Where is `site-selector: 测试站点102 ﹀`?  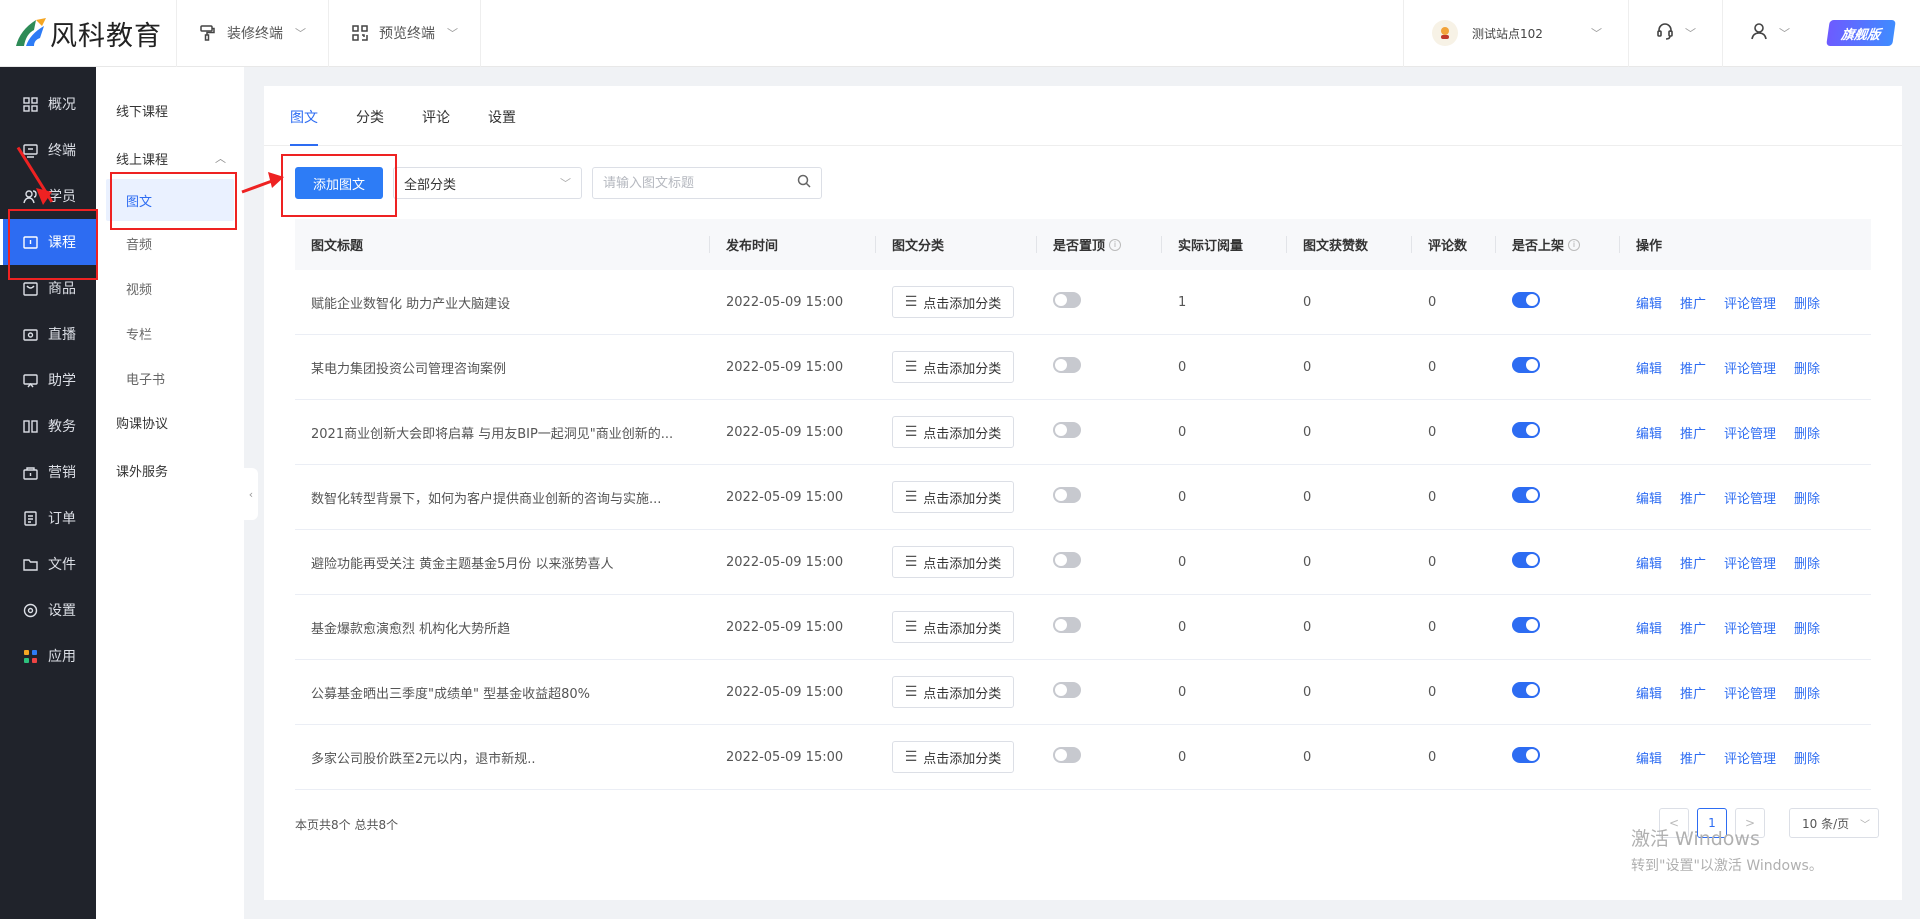 site-selector: 测试站点102 ﹀ is located at coordinates (1516, 33).